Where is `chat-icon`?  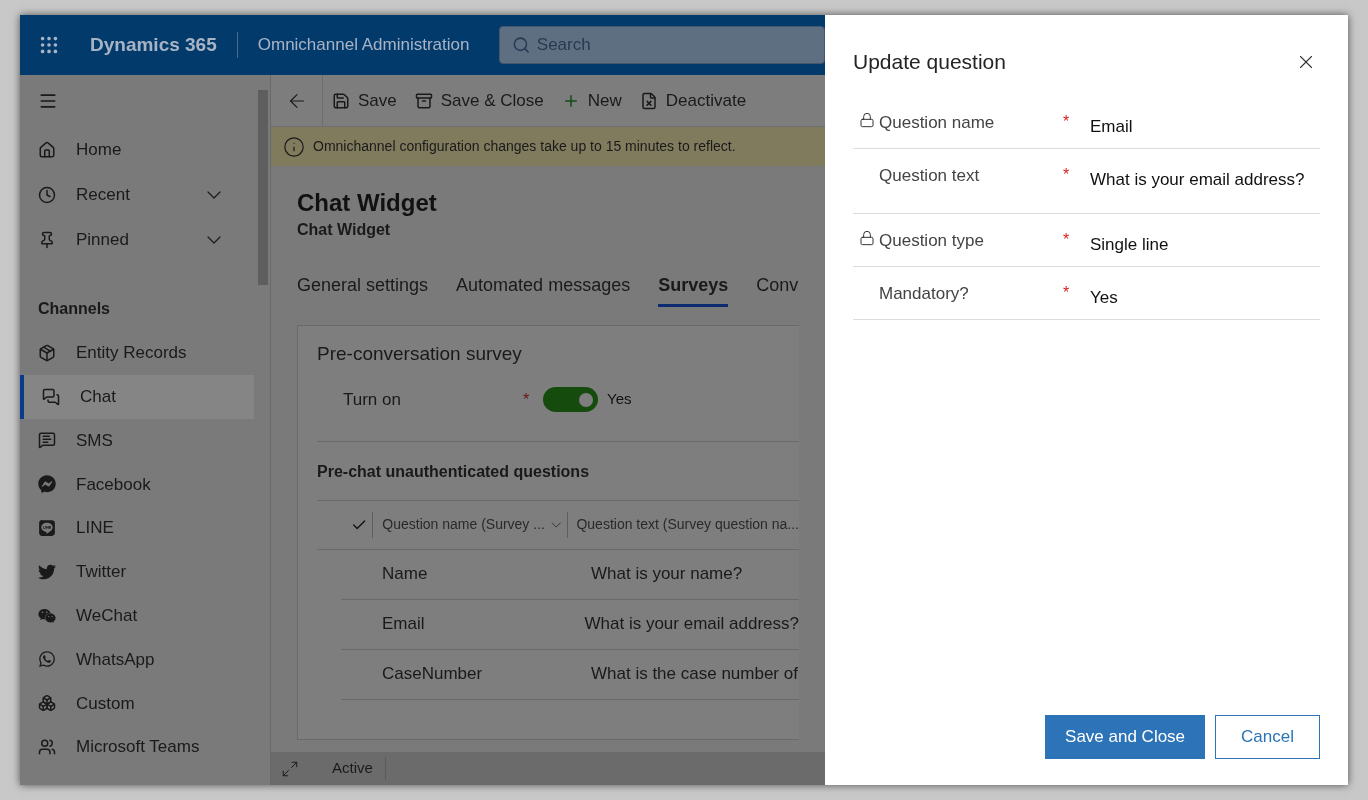 chat-icon is located at coordinates (51, 396).